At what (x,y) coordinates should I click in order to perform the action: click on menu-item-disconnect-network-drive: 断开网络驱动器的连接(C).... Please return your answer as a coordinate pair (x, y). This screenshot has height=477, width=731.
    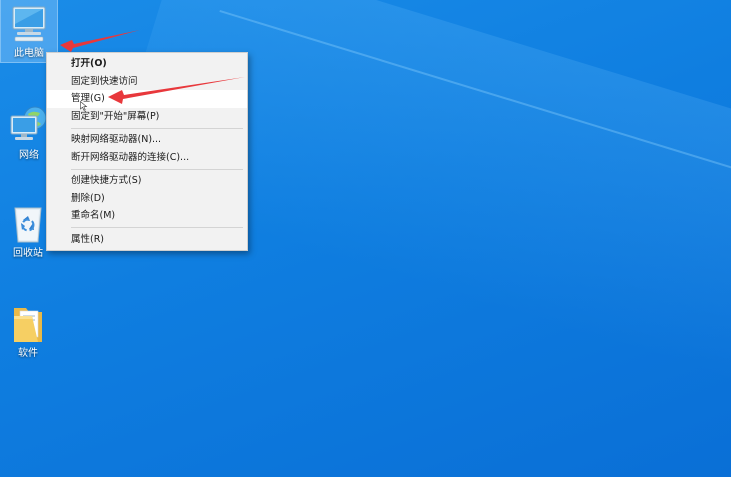
    Looking at the image, I should click on (147, 158).